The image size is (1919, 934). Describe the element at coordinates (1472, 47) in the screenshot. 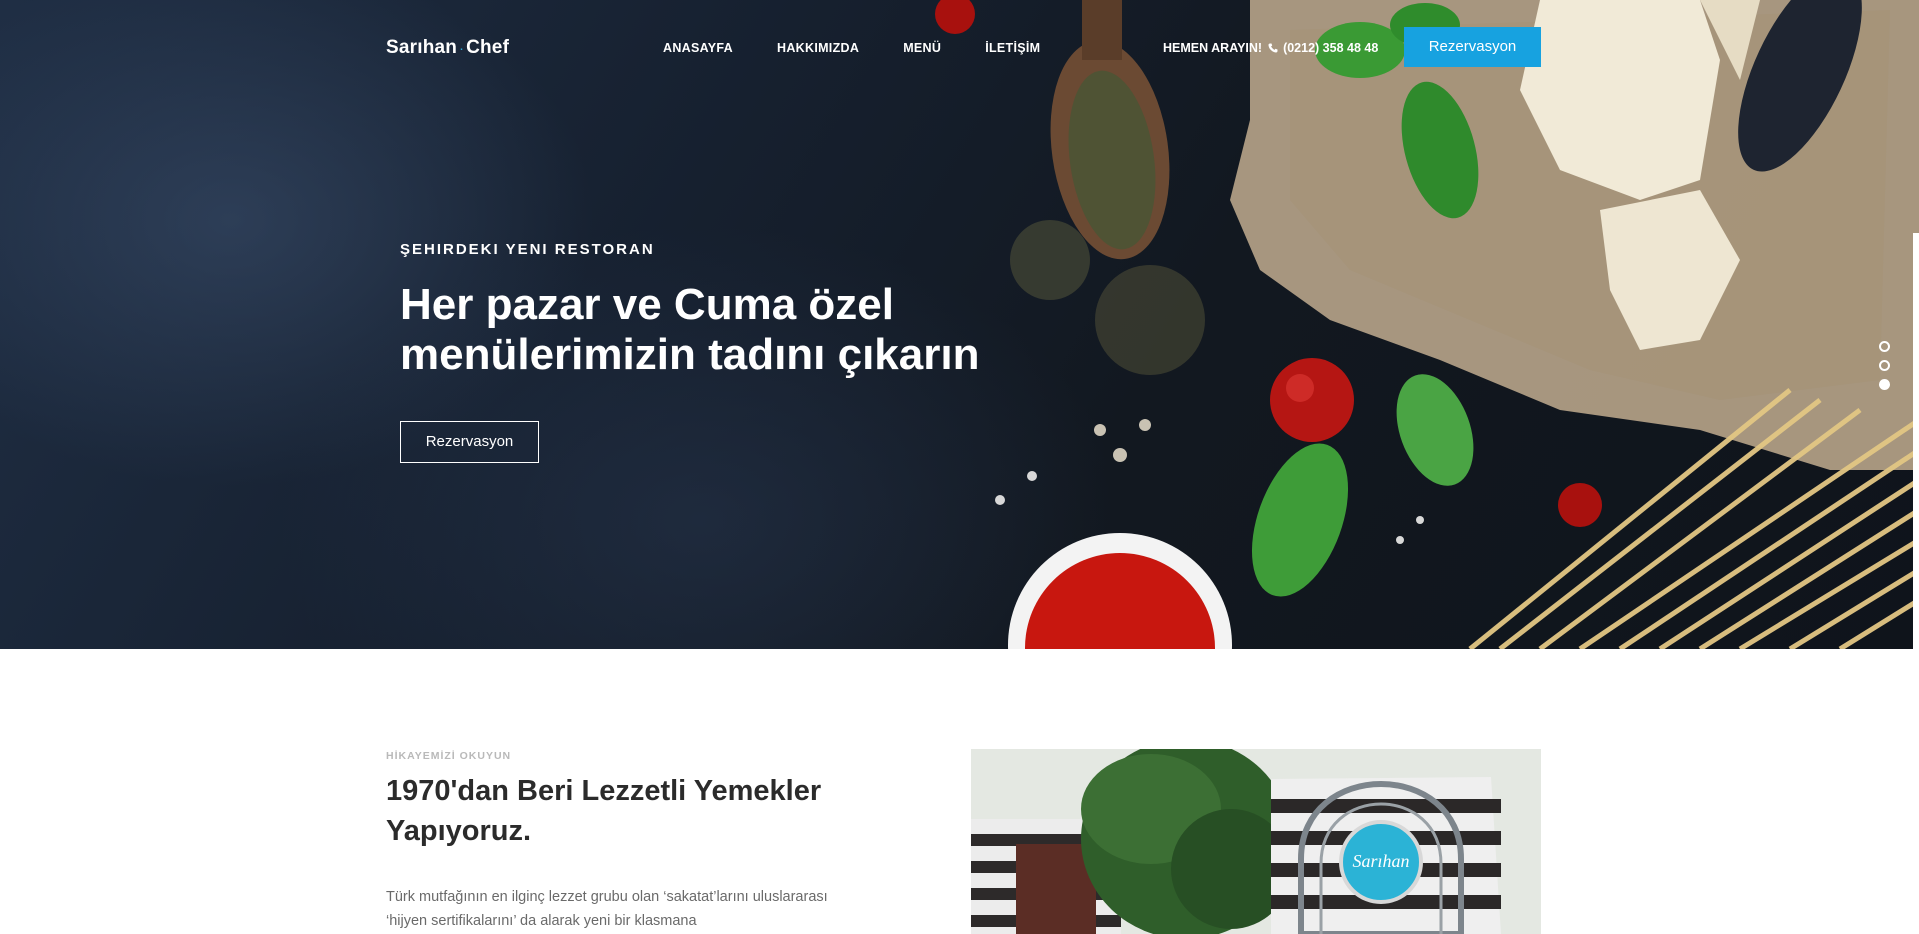

I see `reservation-button: Rezervasyon` at that location.